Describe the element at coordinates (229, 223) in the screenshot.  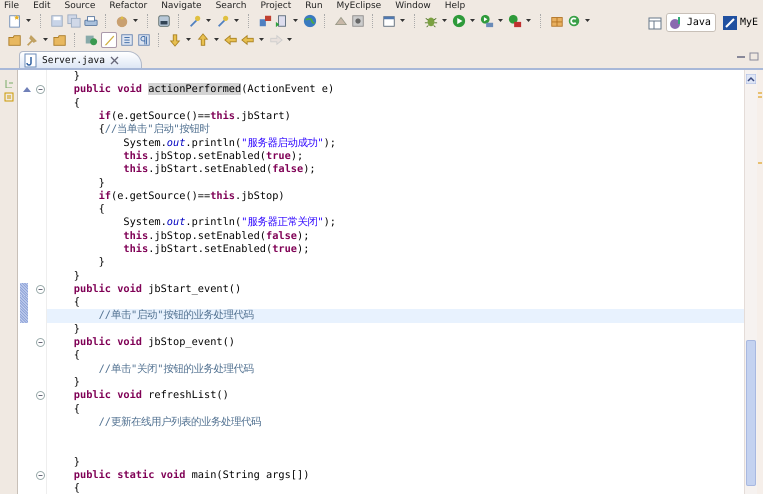
I see `code-line: System.out.println("服务器正常关闭");` at that location.